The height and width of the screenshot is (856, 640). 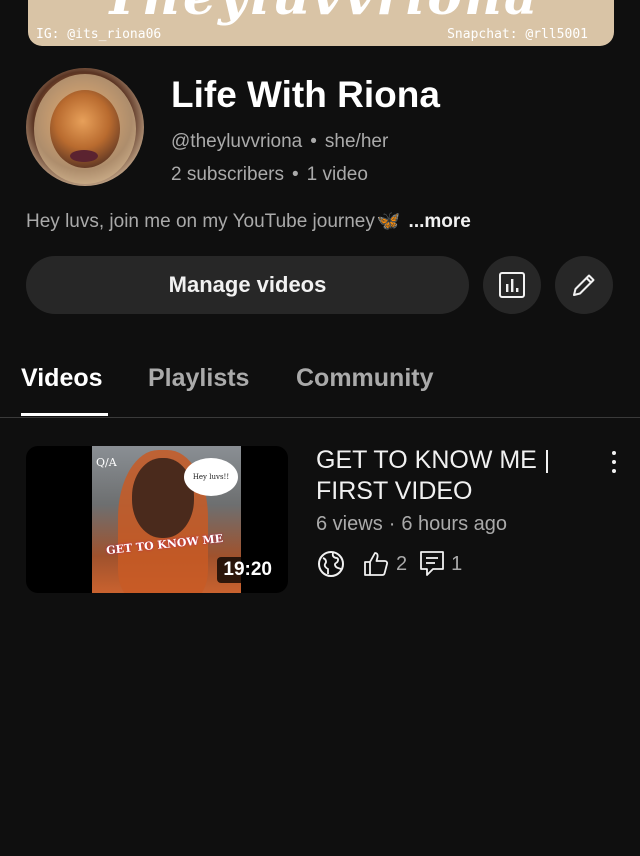 I want to click on tab-playlists: Playlists, so click(x=198, y=378).